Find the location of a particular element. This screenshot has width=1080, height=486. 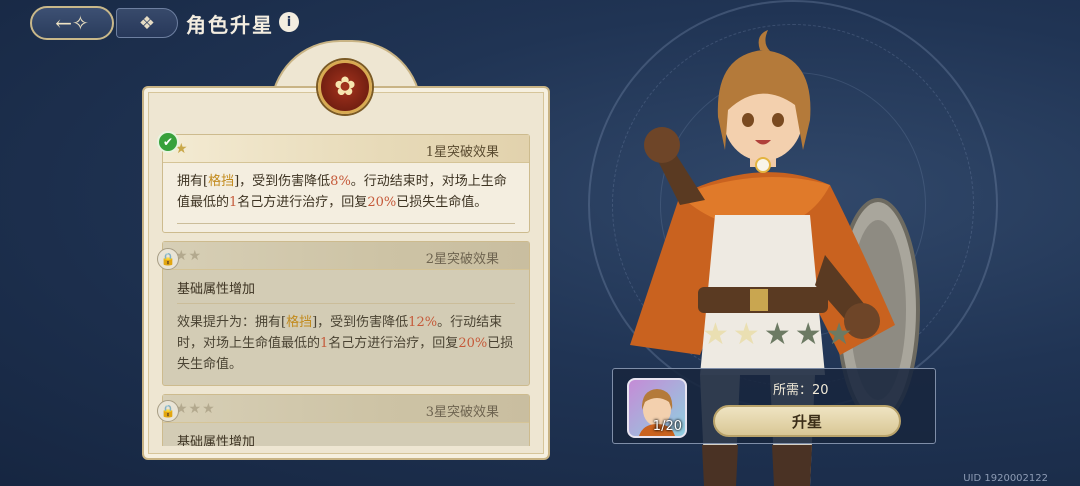

upgrade-card: 1/20 所需：20 升星 is located at coordinates (774, 406).